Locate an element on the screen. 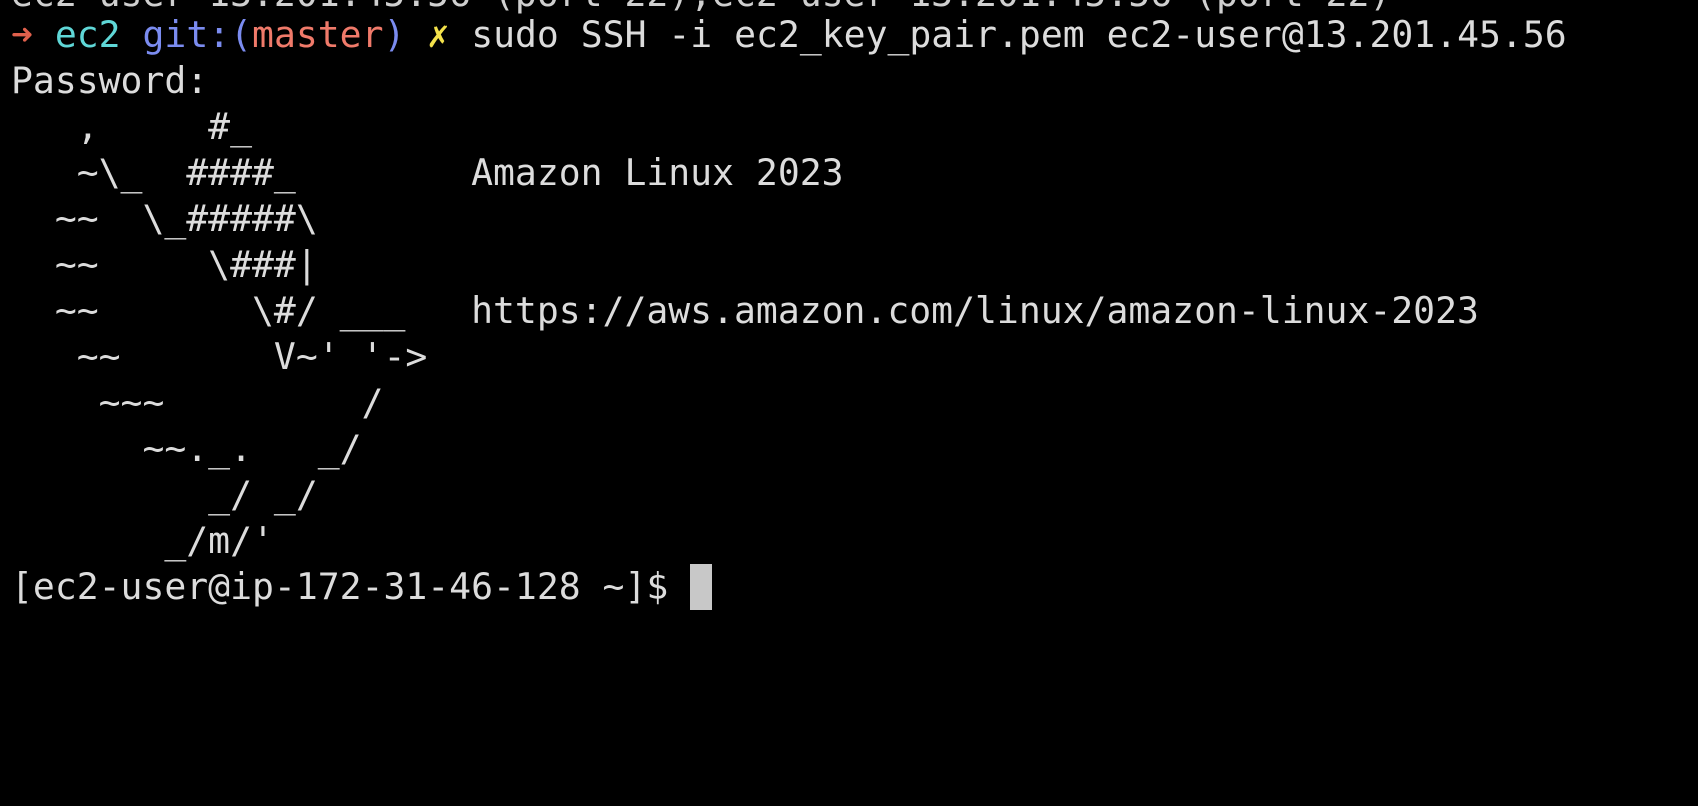 This screenshot has width=1698, height=806. shell-prompt-line: [ec2-user@ip-172-31-46-128 ~]$ is located at coordinates (362, 587).